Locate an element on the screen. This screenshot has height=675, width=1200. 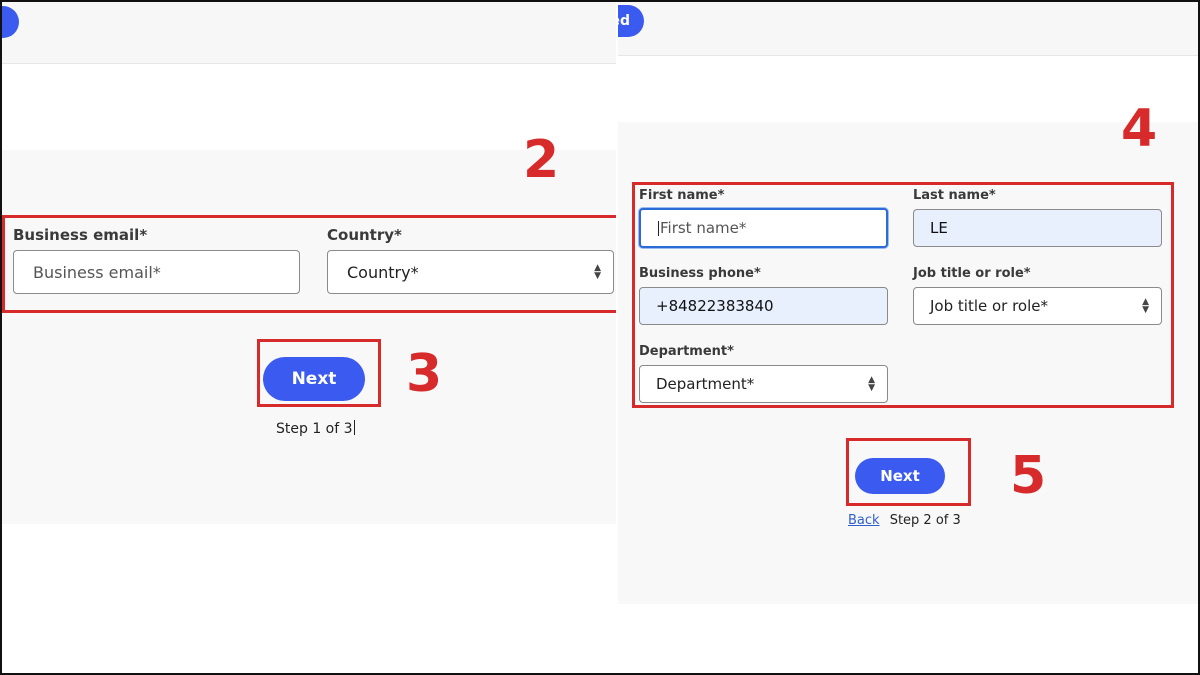
top-bar is located at coordinates (309, 33).